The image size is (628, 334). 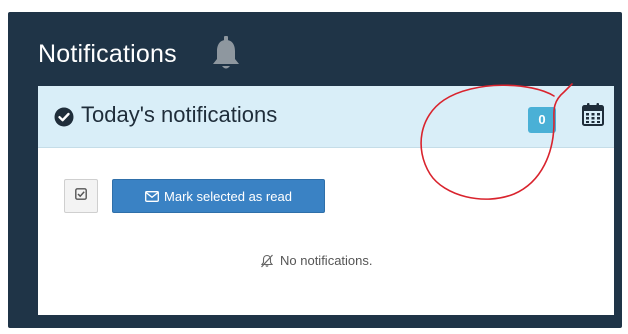 I want to click on mark-read-label: Mark selected as read, so click(x=228, y=196).